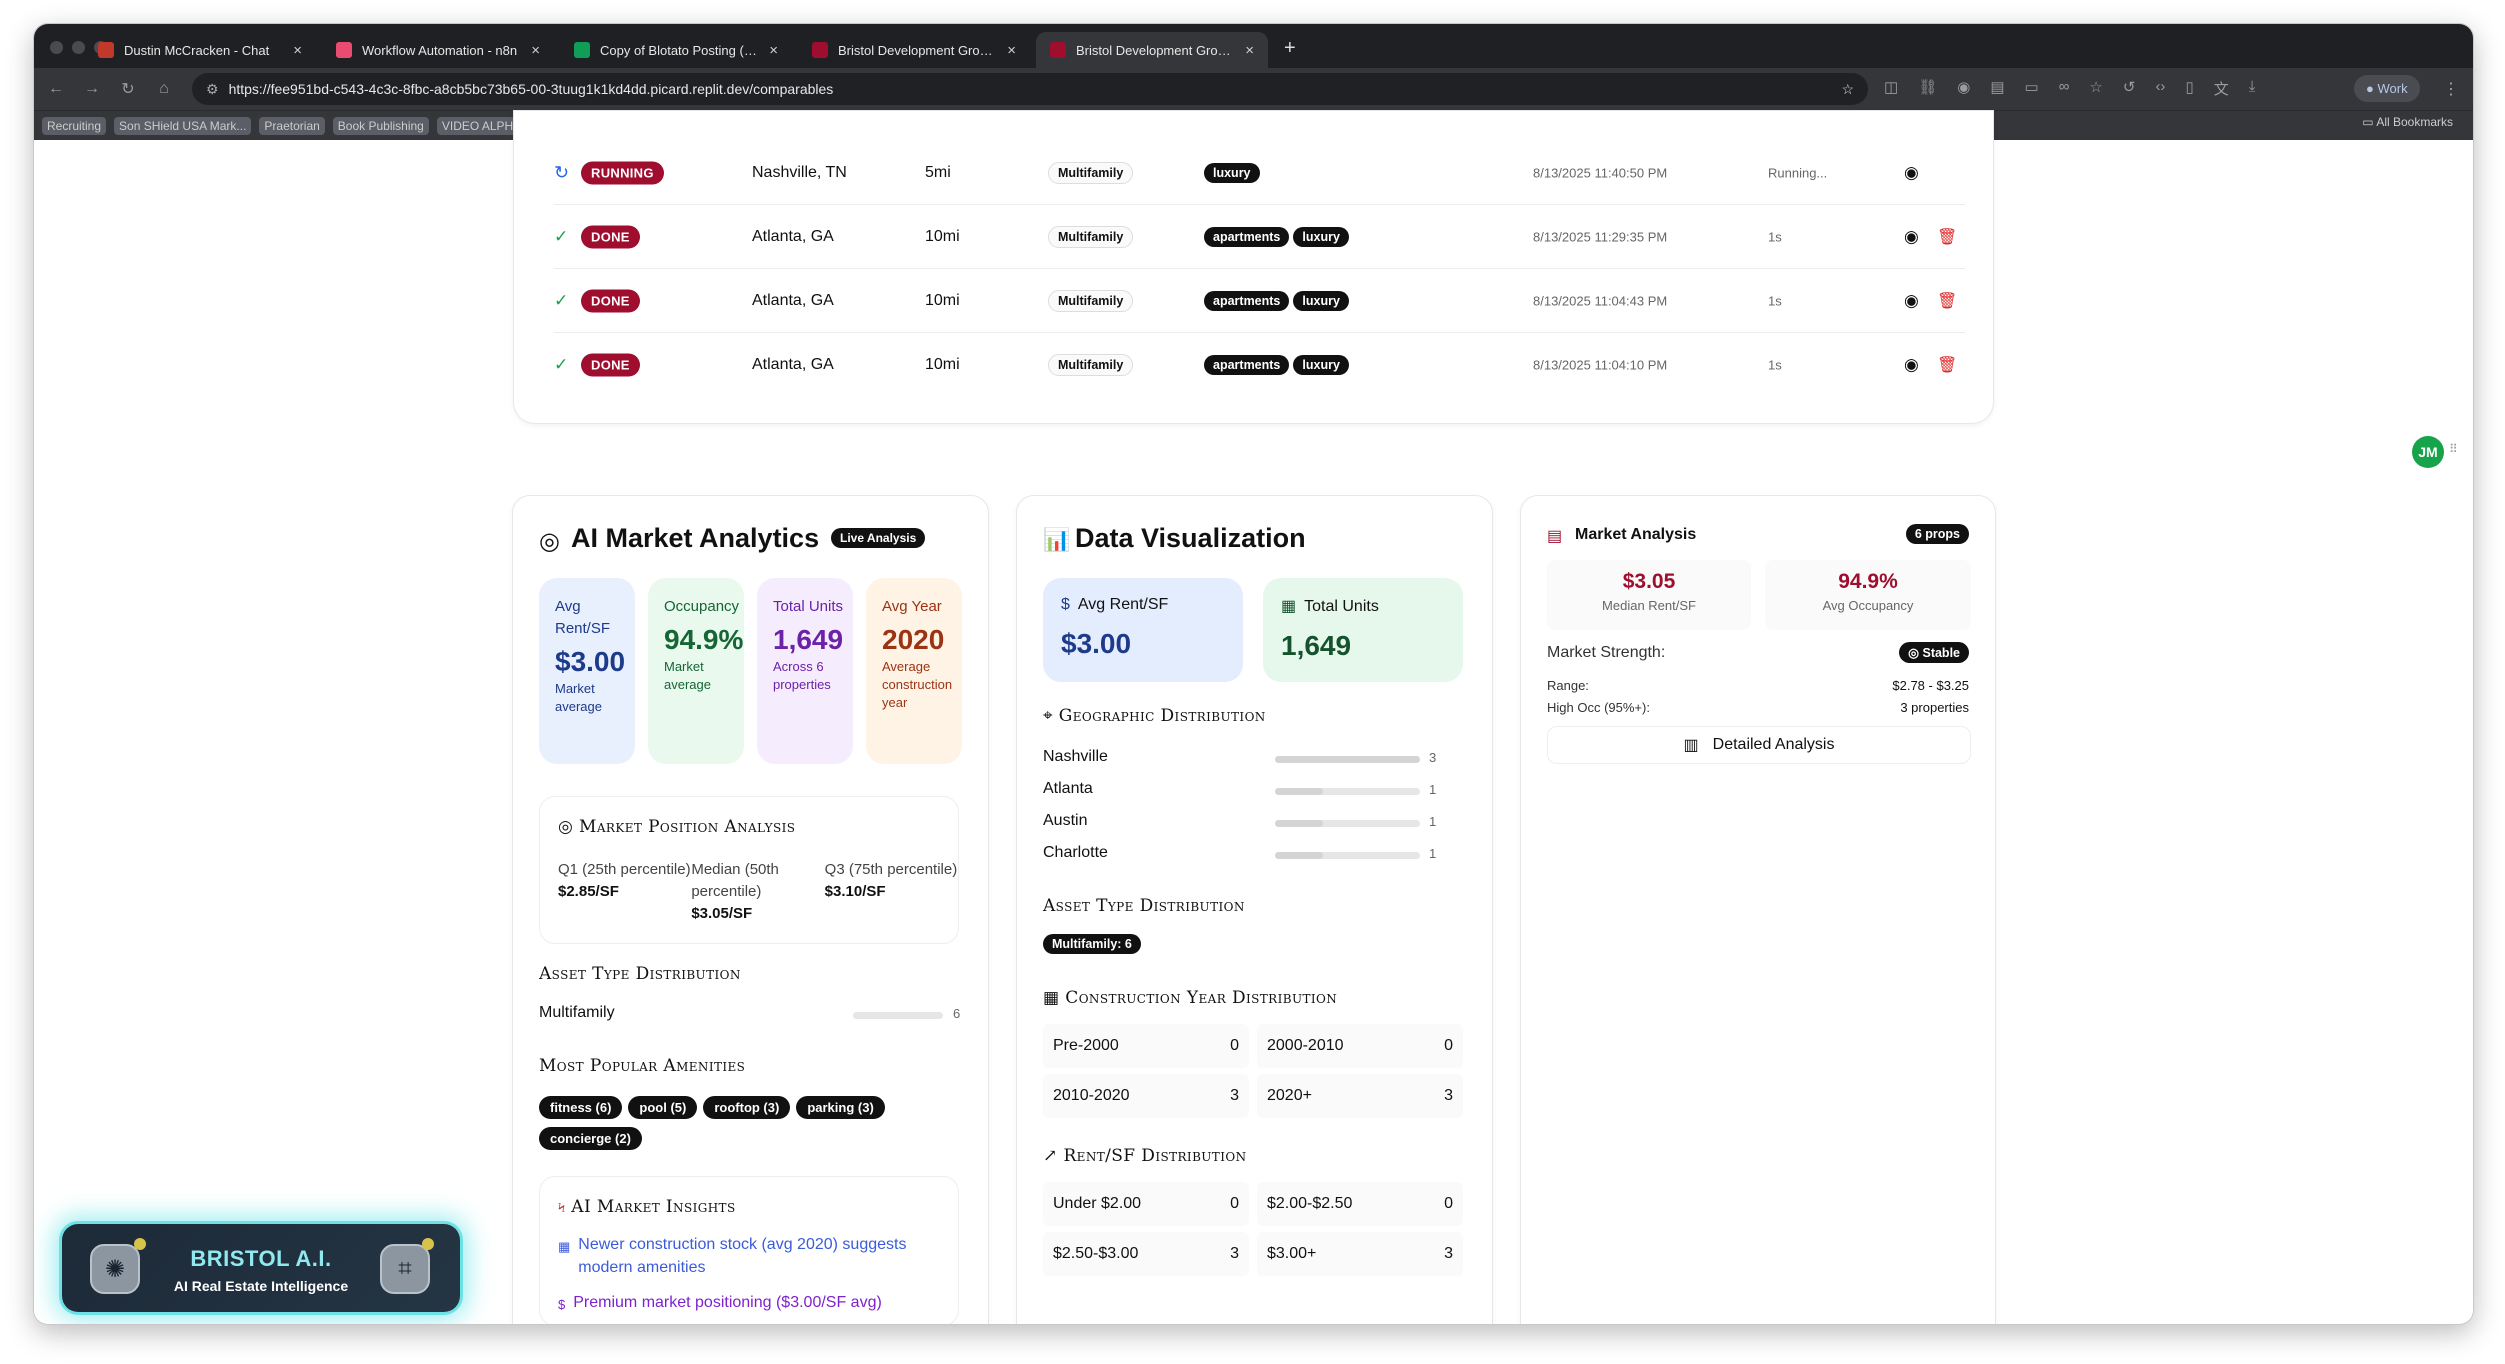 The width and height of the screenshot is (2505, 1364). I want to click on job-duration: 1s, so click(1775, 300).